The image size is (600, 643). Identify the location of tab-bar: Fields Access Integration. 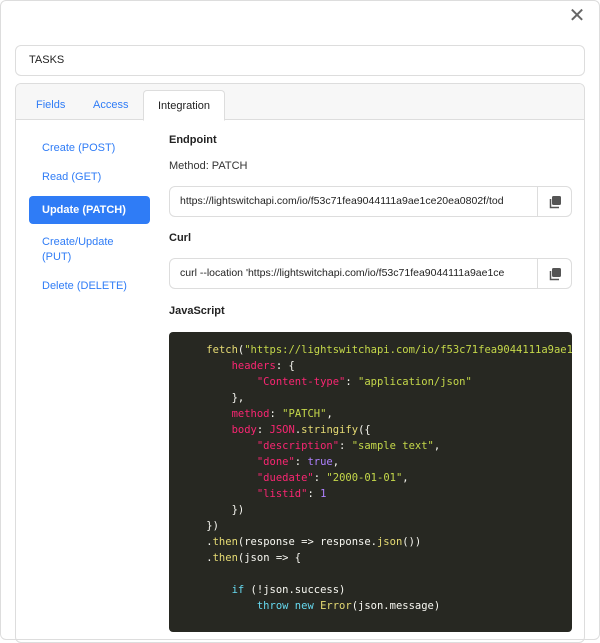
(300, 102).